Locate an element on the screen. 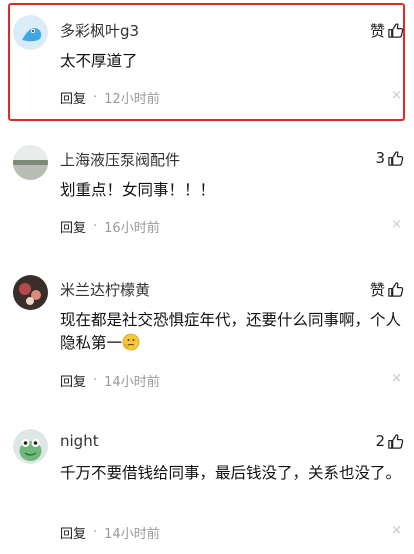 The image size is (414, 554). comment-text-body: 现在都是社交恐惧症年代，还要什么同事啊，个人隐私第一 is located at coordinates (231, 331).